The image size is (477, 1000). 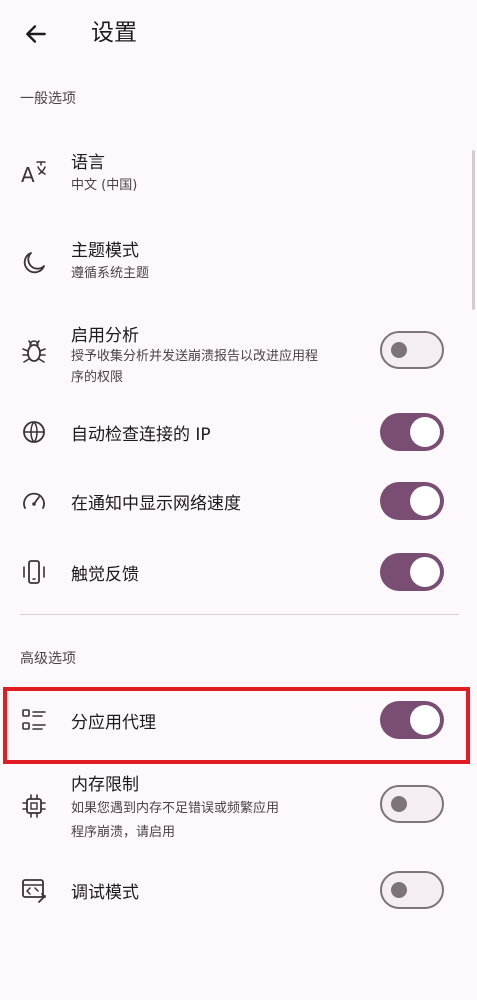 I want to click on svg-text: A, so click(x=28, y=174).